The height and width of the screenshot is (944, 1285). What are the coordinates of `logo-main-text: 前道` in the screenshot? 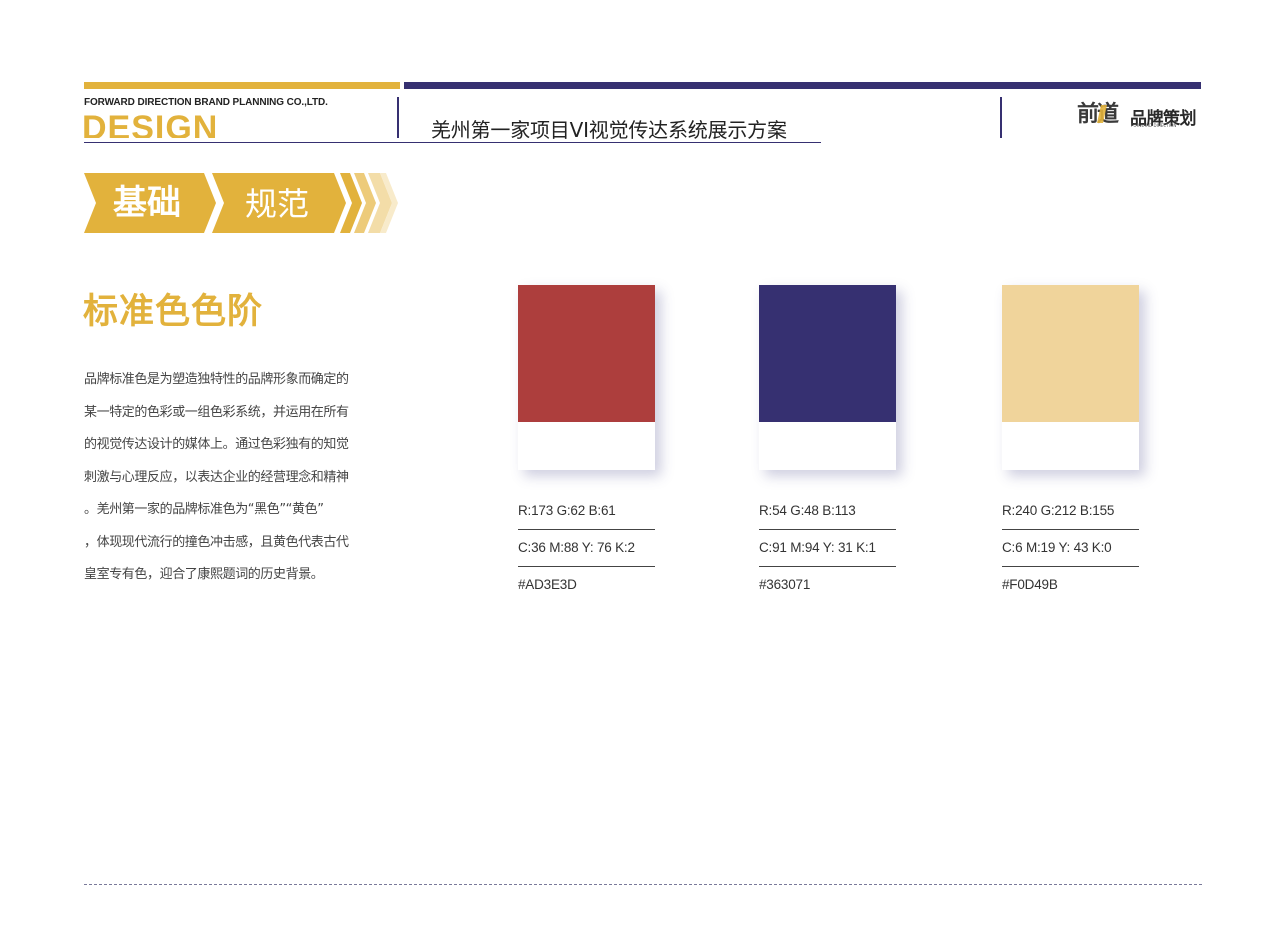 It's located at (1098, 114).